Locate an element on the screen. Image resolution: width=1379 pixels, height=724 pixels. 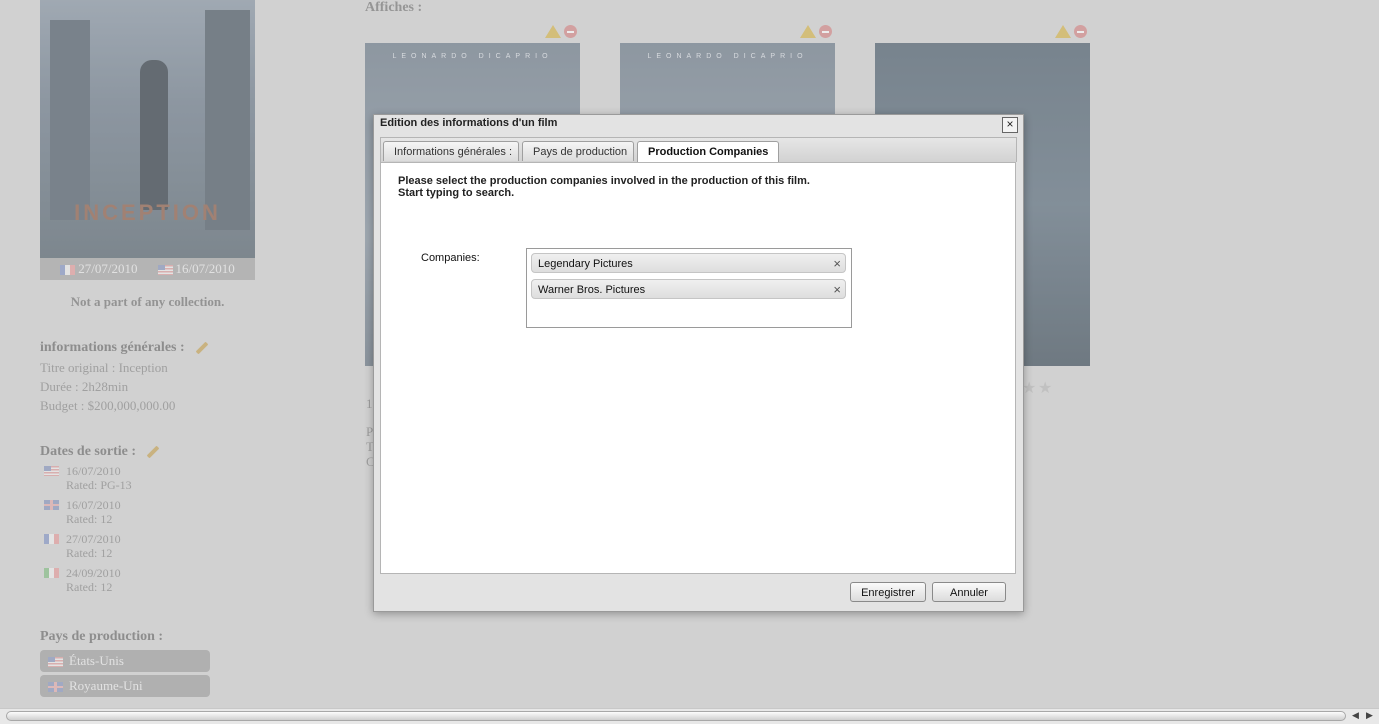
company-token: Legendary Pictures × is located at coordinates (688, 263).